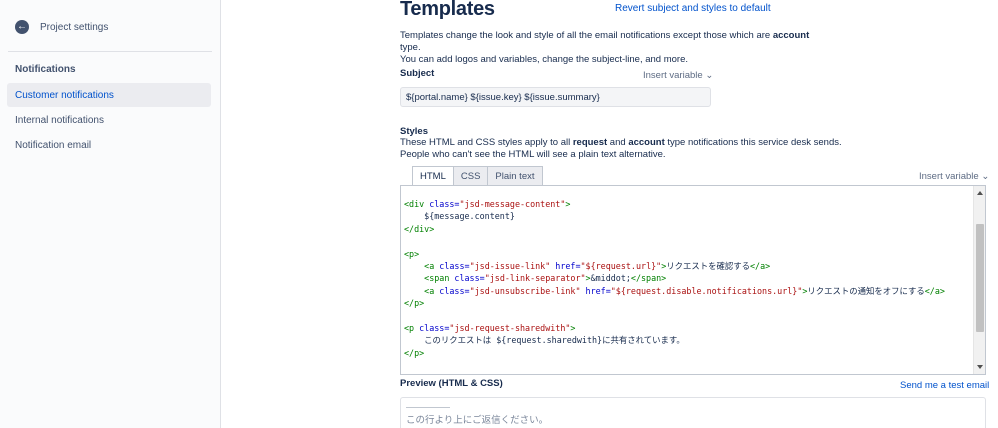  I want to click on send-test-email-link: Send me a test email, so click(944, 385).